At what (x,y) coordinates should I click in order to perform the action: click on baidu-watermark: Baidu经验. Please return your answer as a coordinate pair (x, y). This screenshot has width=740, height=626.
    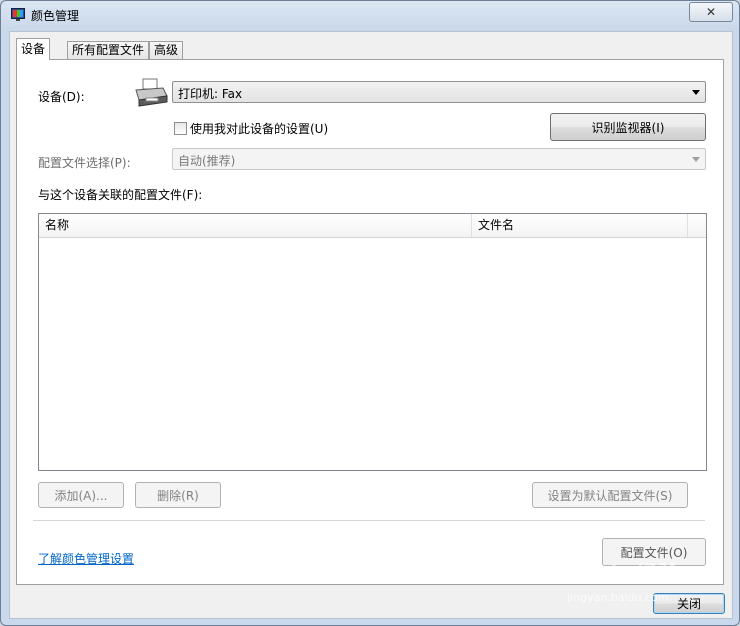
    Looking at the image, I should click on (618, 574).